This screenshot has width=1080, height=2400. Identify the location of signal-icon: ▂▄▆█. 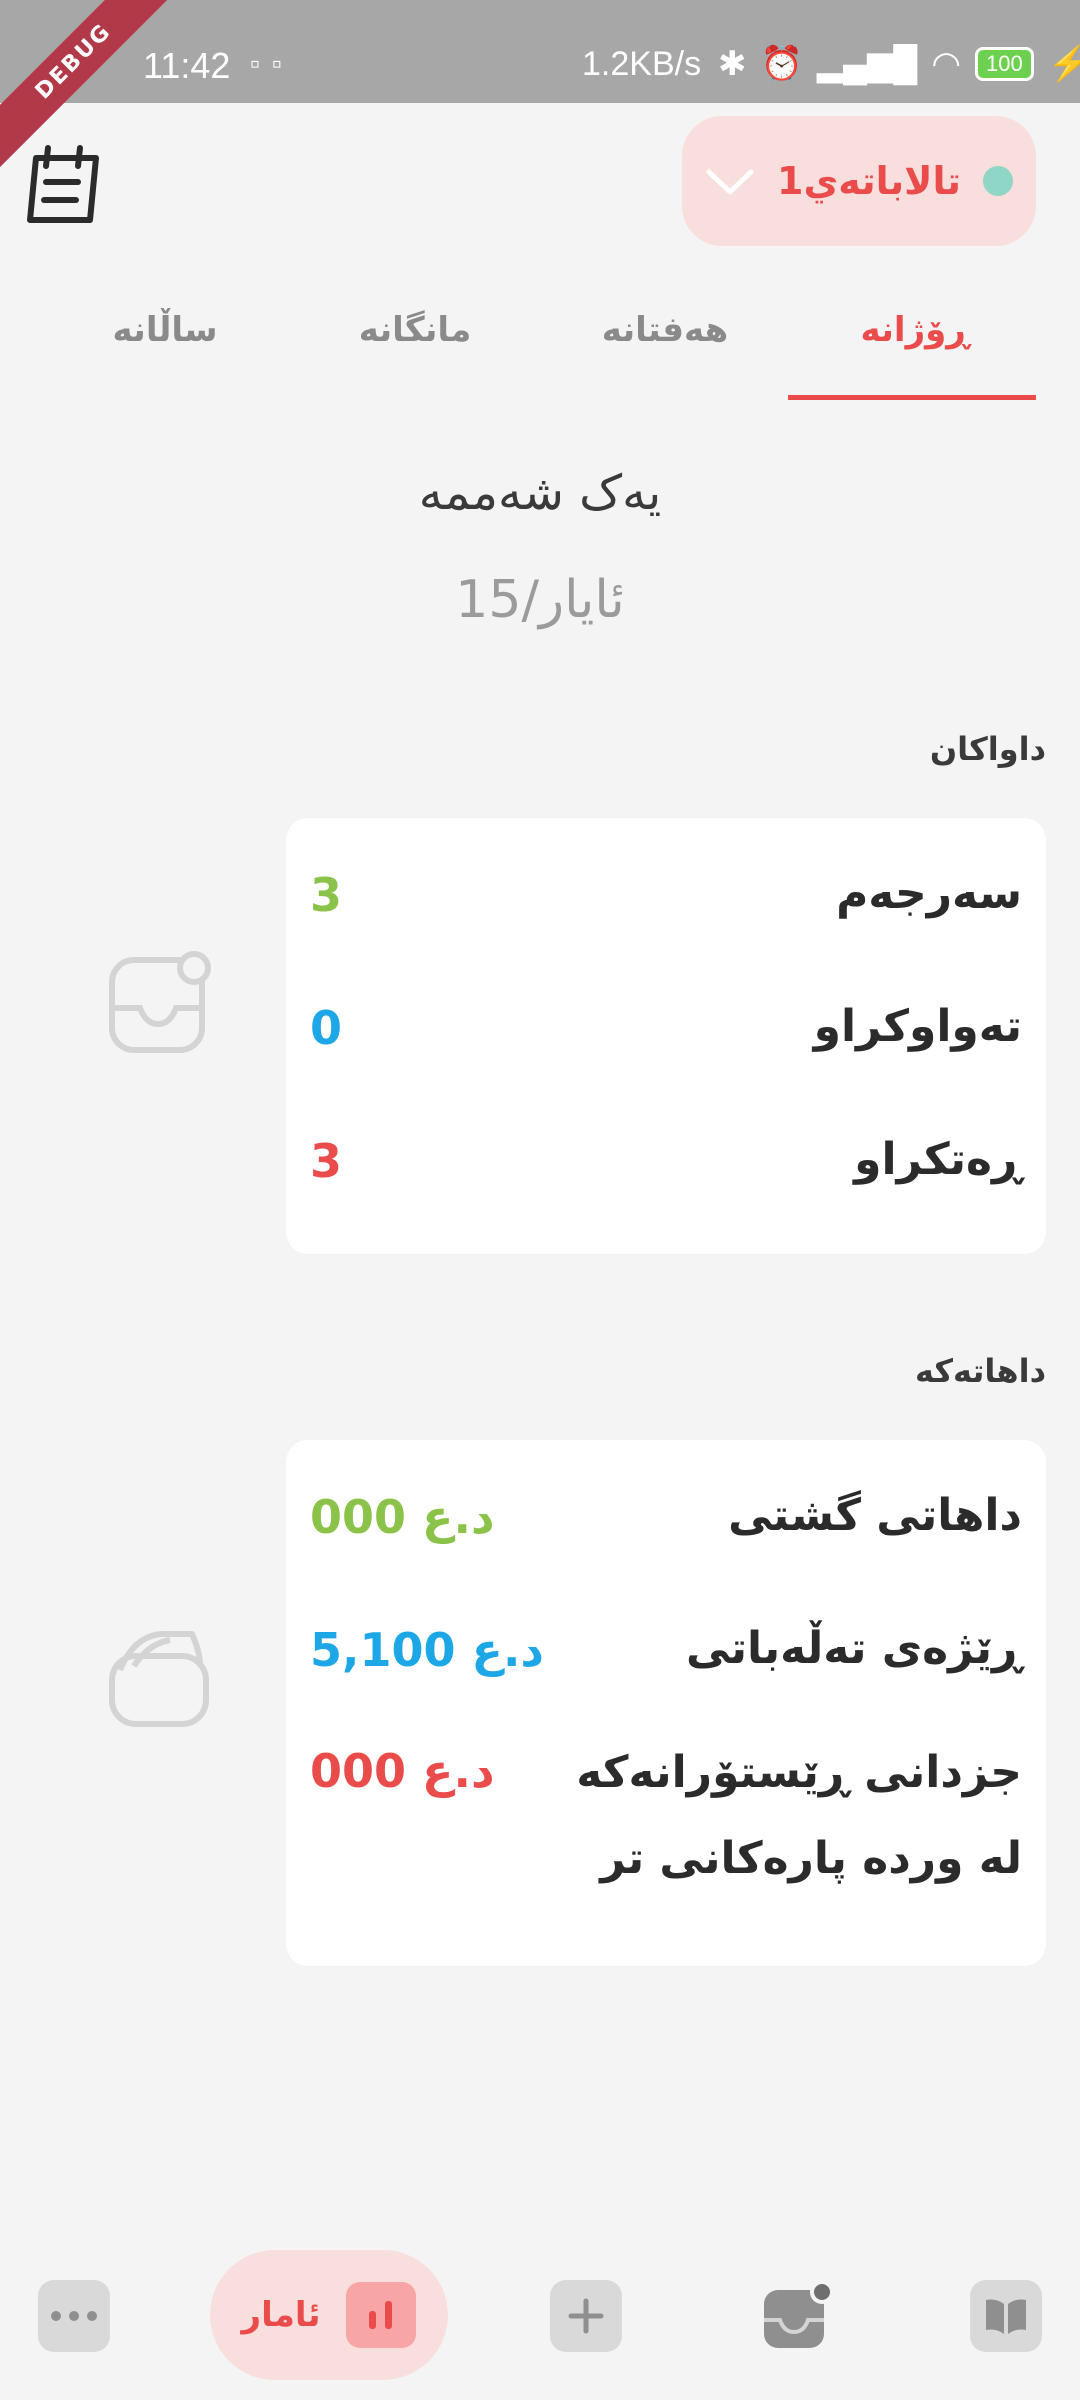
(867, 64).